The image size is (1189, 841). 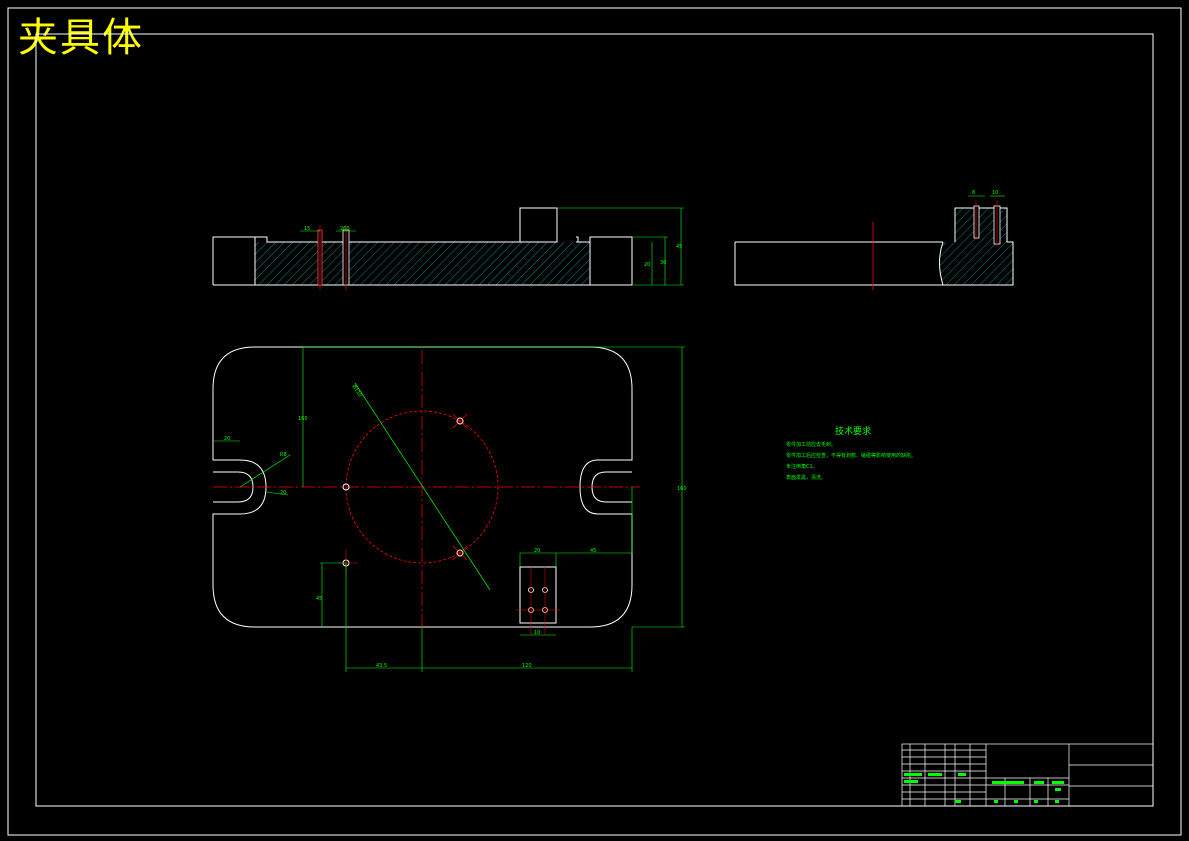 What do you see at coordinates (537, 551) in the screenshot?
I see `dim-block-width: 20` at bounding box center [537, 551].